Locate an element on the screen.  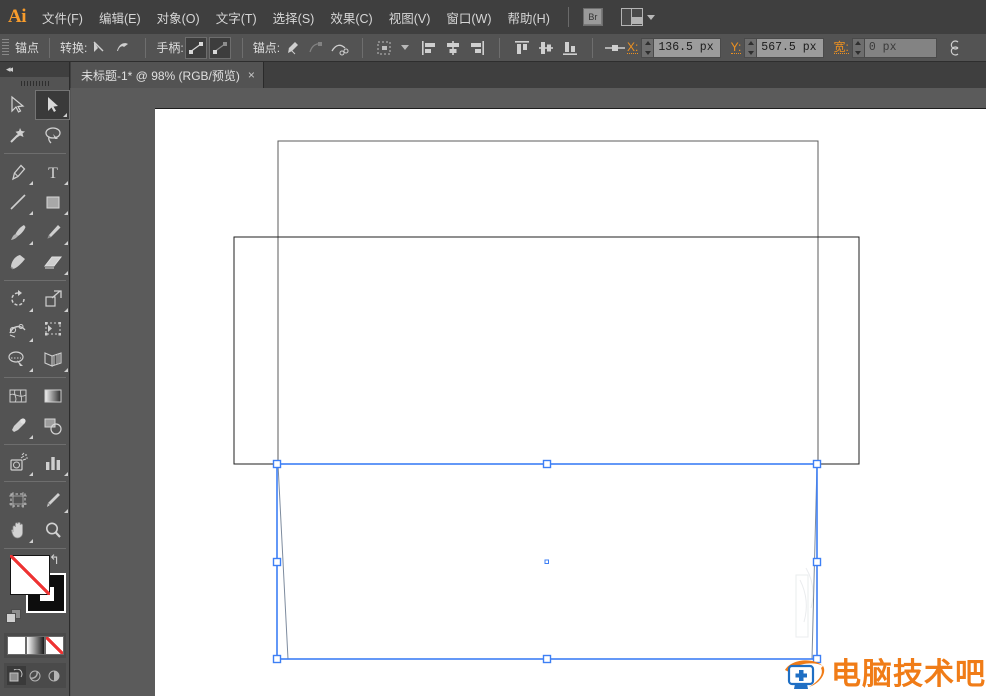
tool-magic-wand is located at coordinates (17, 135).